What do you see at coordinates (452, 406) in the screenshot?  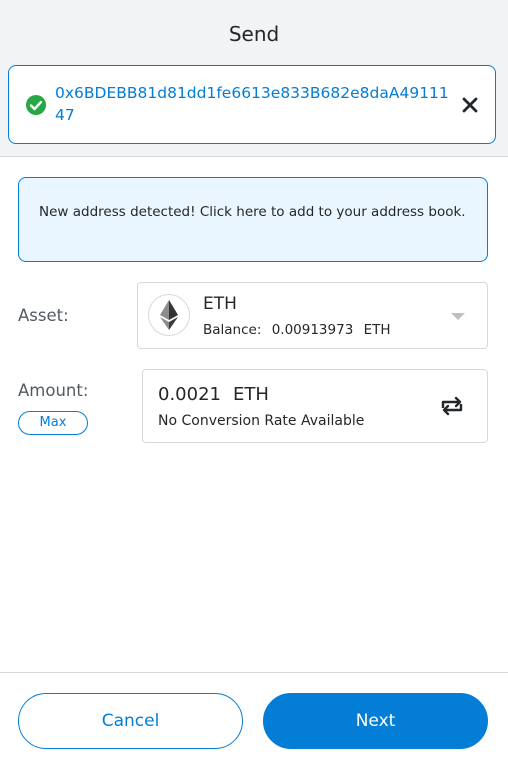 I see `swap-currency-icon` at bounding box center [452, 406].